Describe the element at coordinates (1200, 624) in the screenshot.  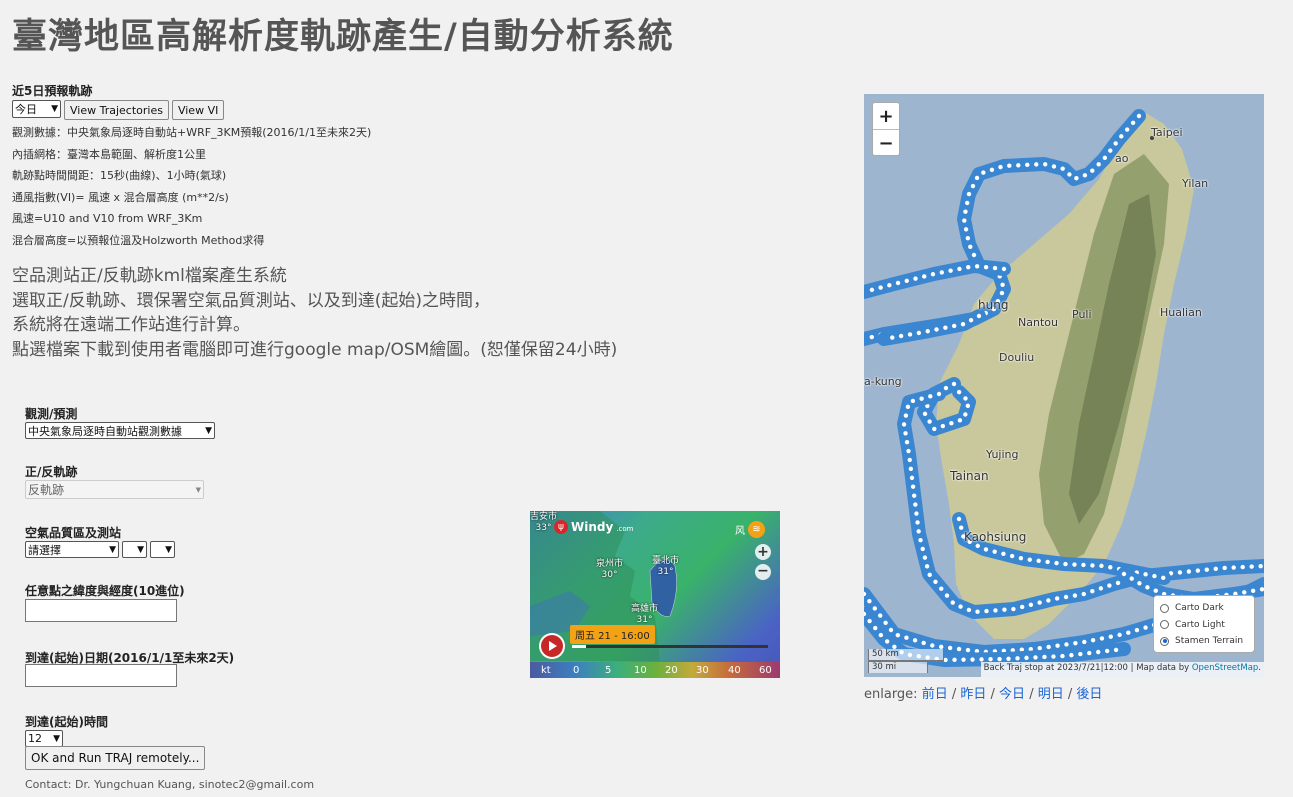
I see `layer-label: Carto Light` at that location.